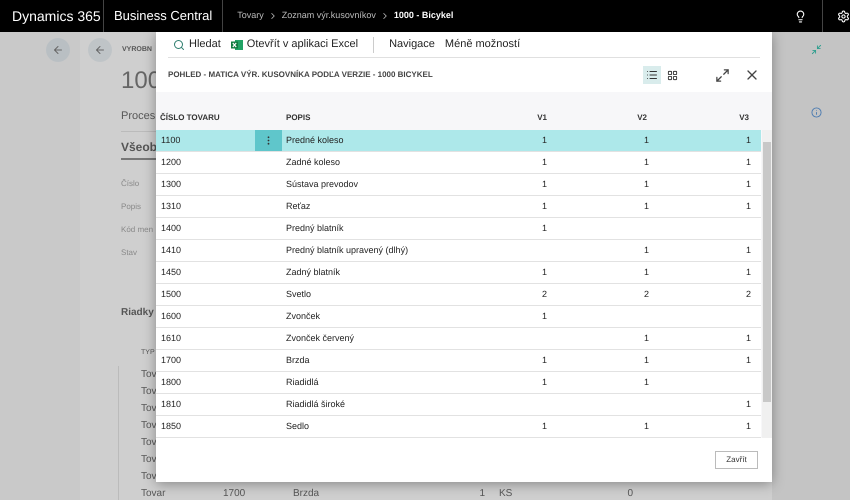 The image size is (850, 500). I want to click on breadcrumb-item: 1000 - Bicykel, so click(424, 16).